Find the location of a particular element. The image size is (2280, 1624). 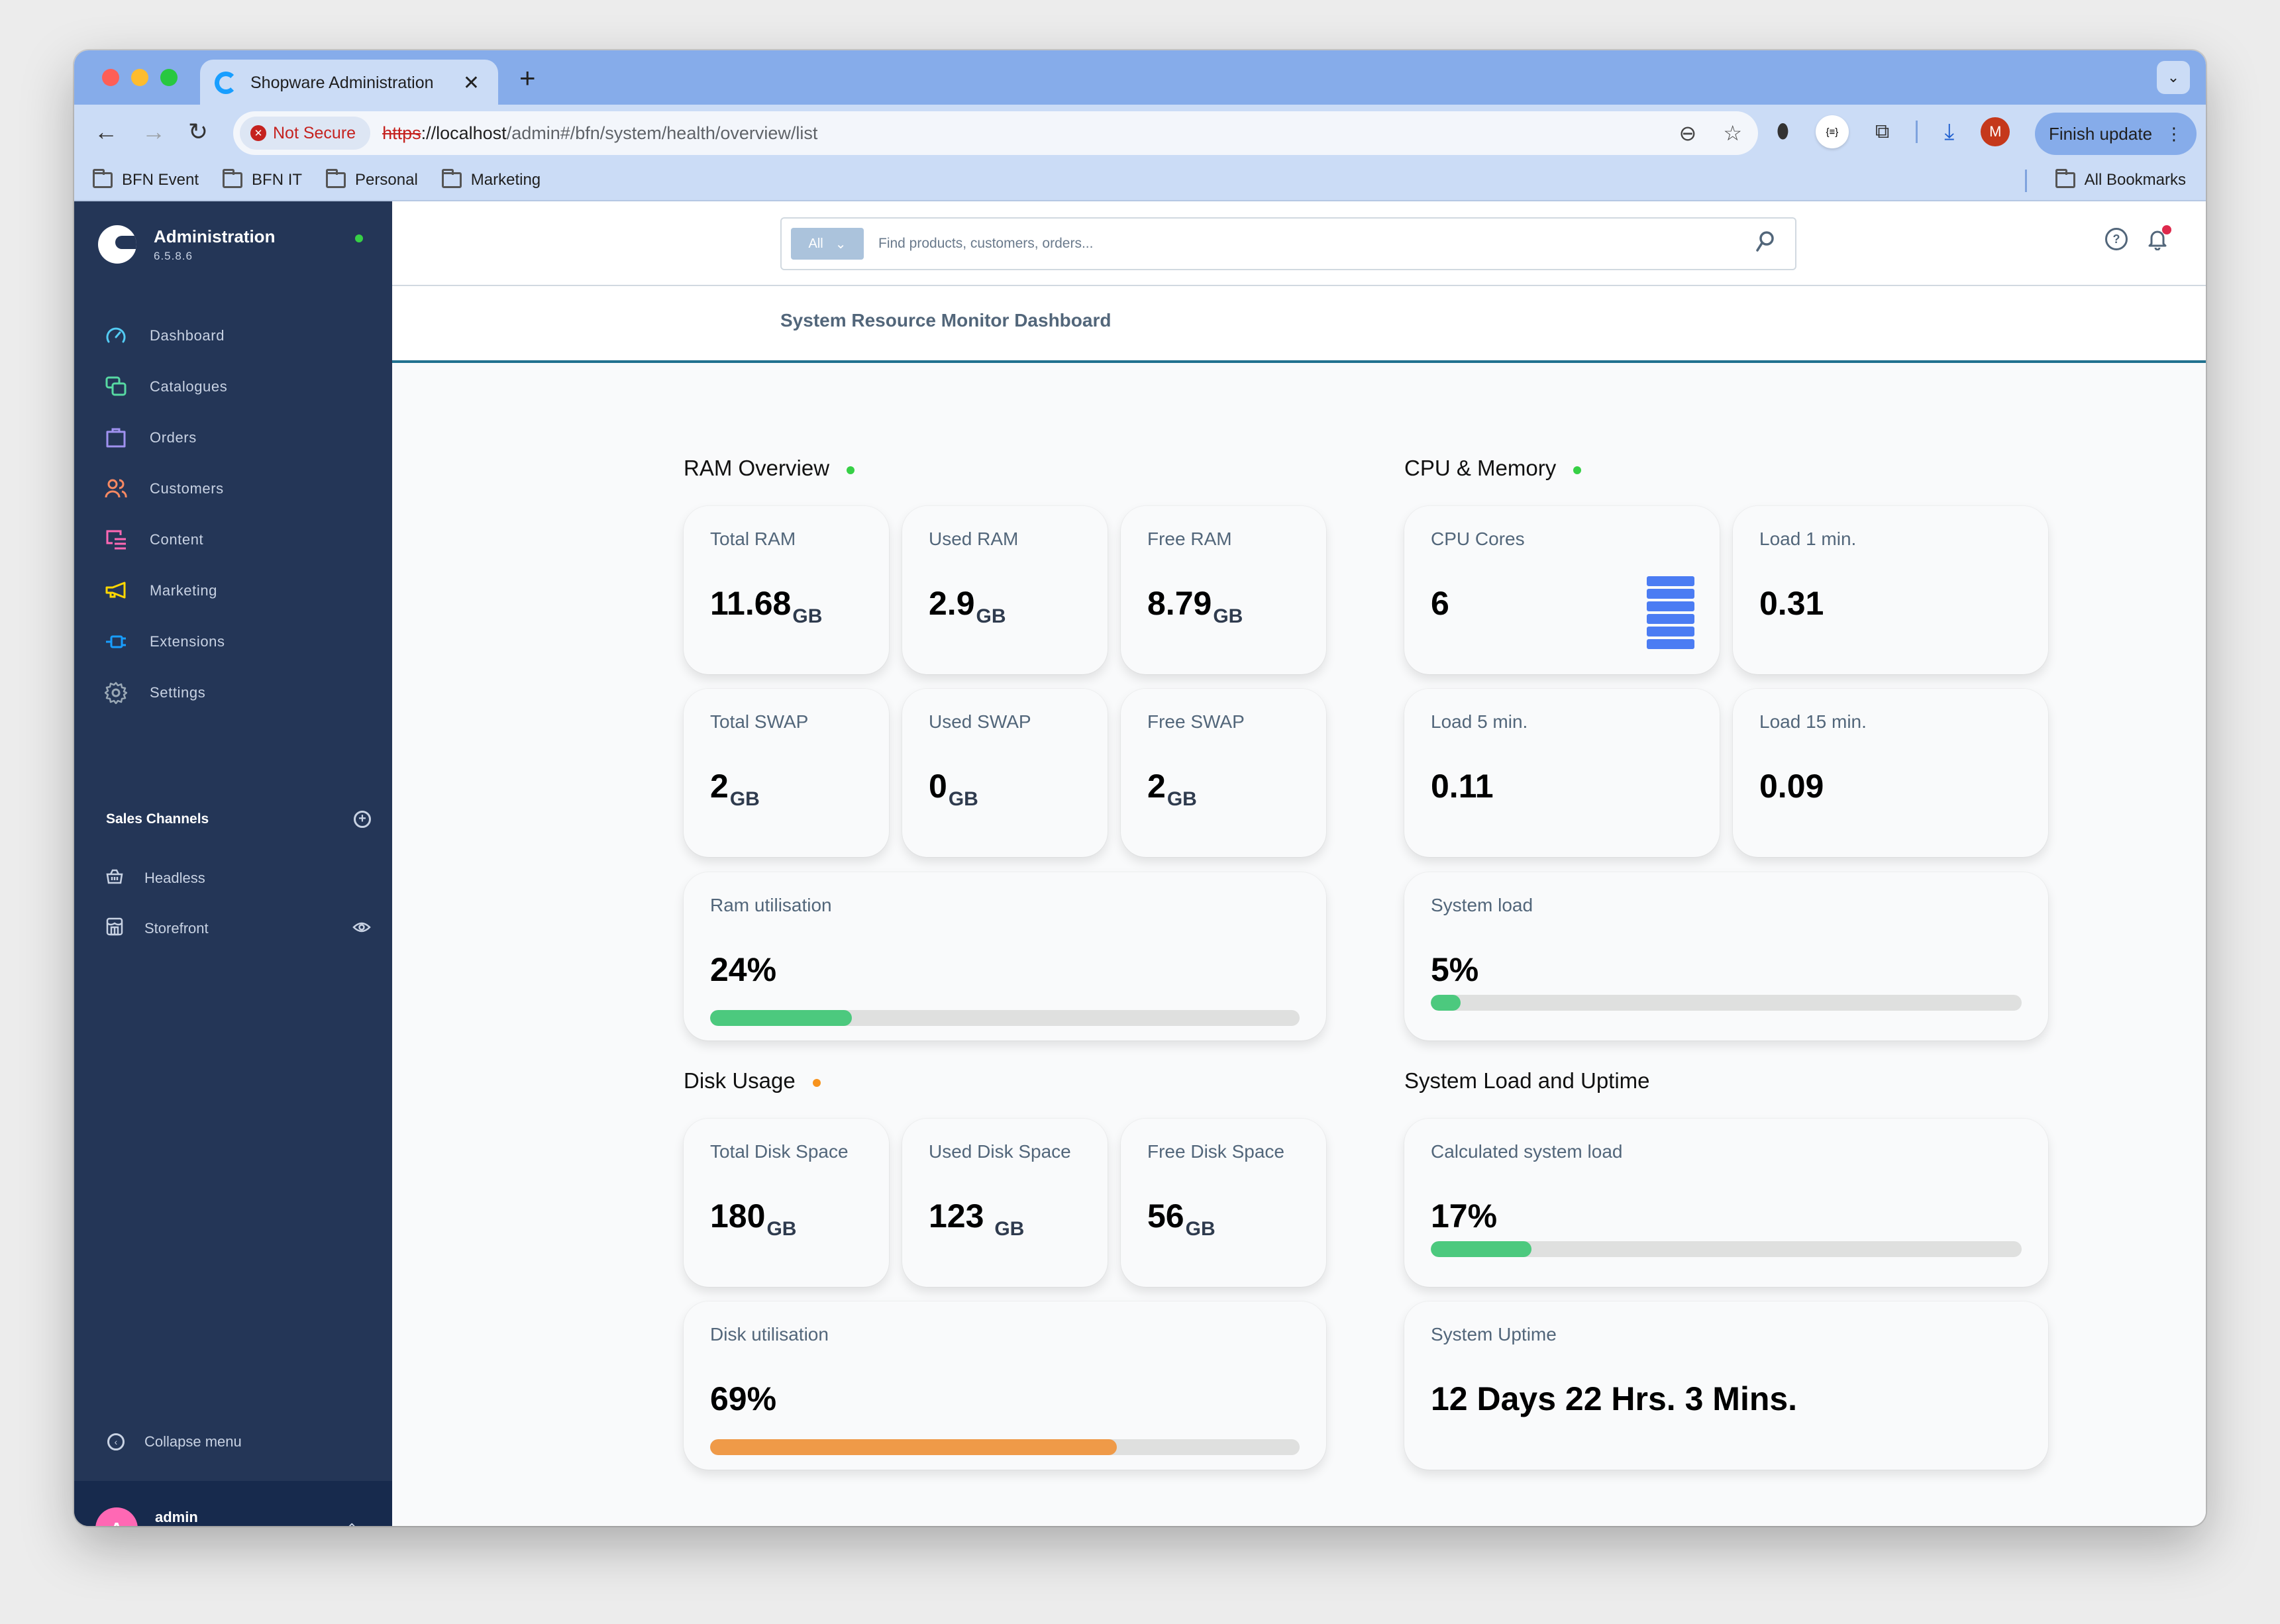

finish-update-button: Finish update ⋮ is located at coordinates (2116, 134).